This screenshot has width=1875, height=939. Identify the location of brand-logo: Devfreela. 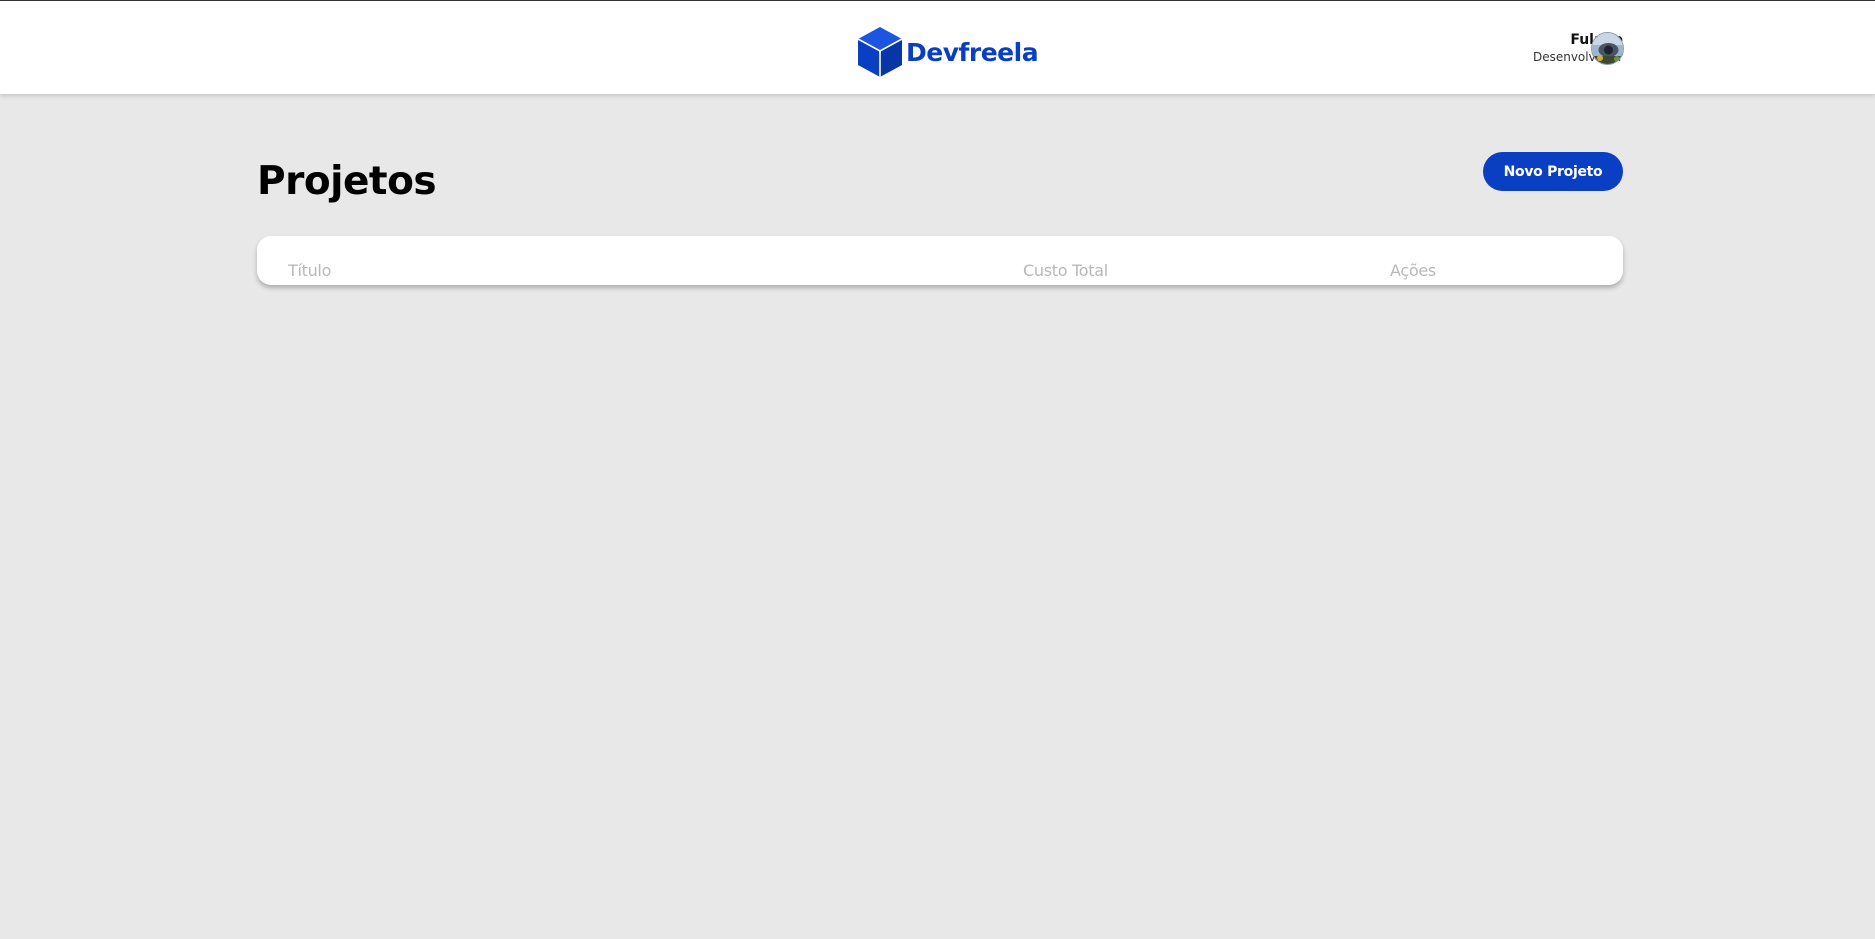
(948, 52).